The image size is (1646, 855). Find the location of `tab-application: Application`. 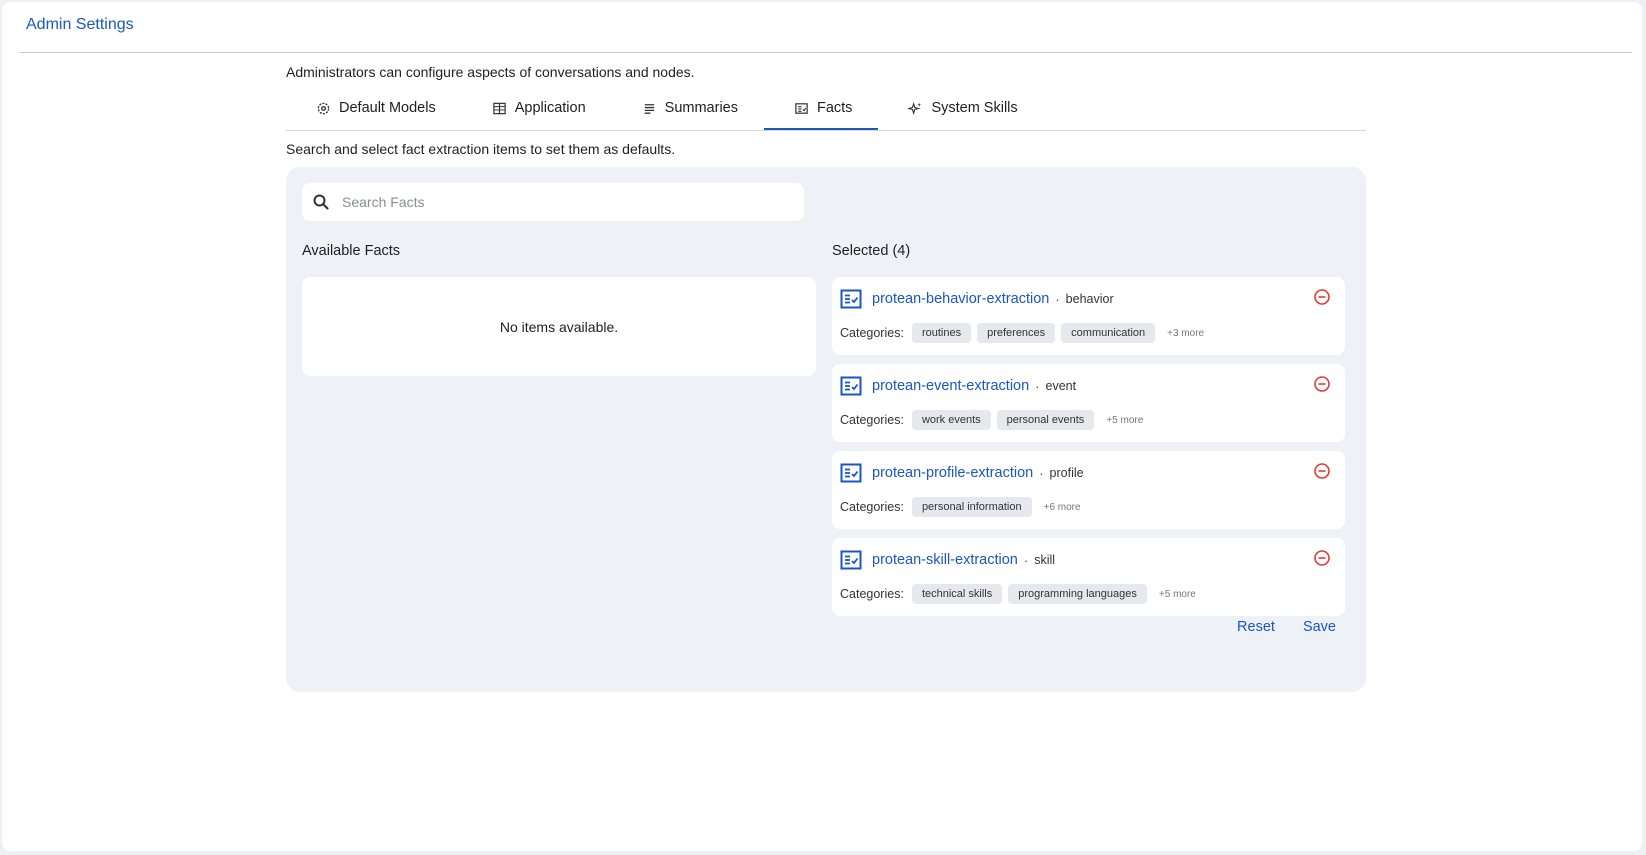

tab-application: Application is located at coordinates (537, 108).